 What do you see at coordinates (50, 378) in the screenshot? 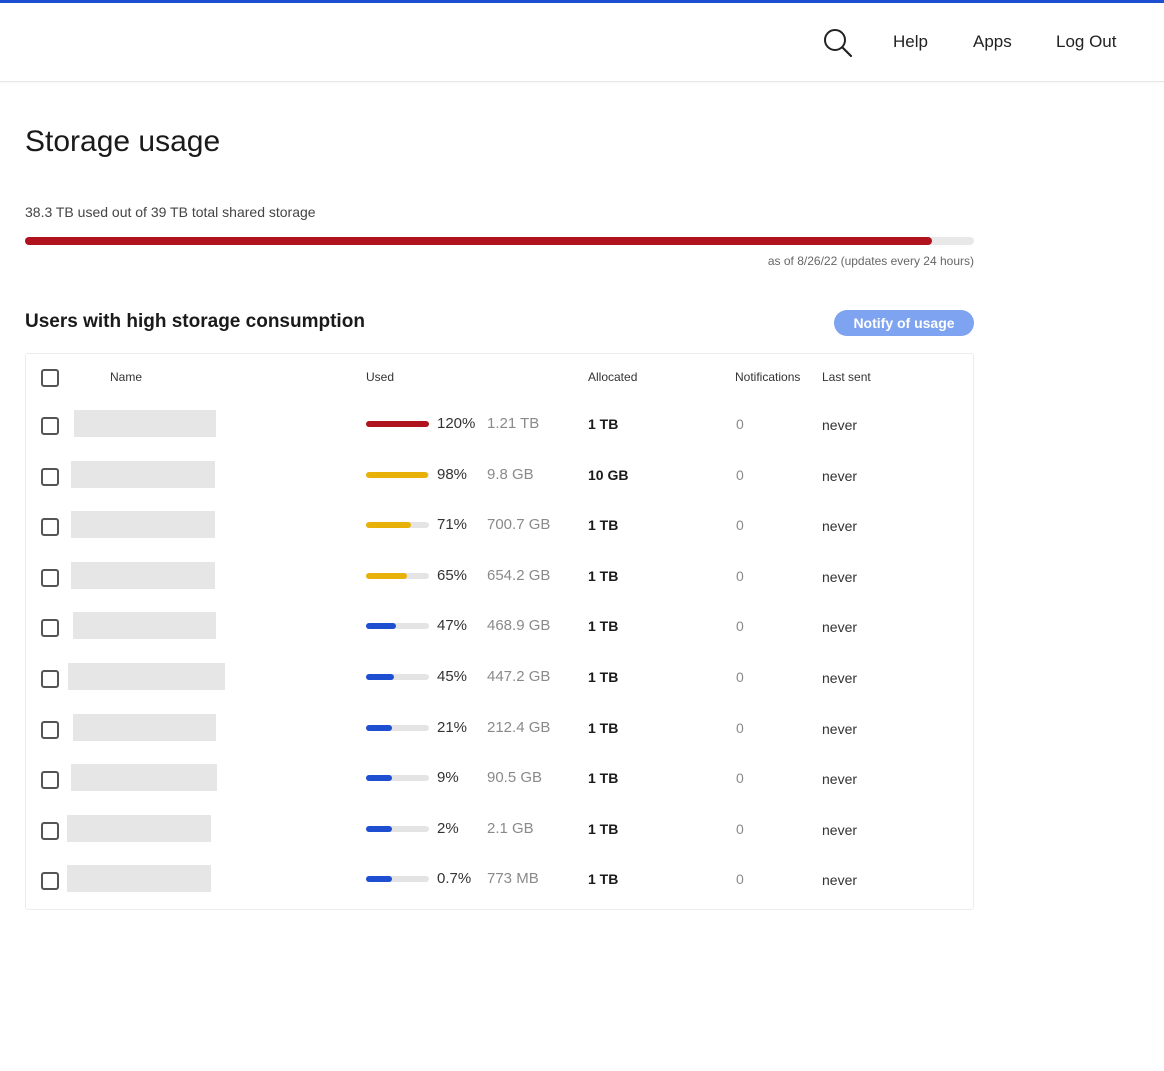
I see `select-all-checkbox` at bounding box center [50, 378].